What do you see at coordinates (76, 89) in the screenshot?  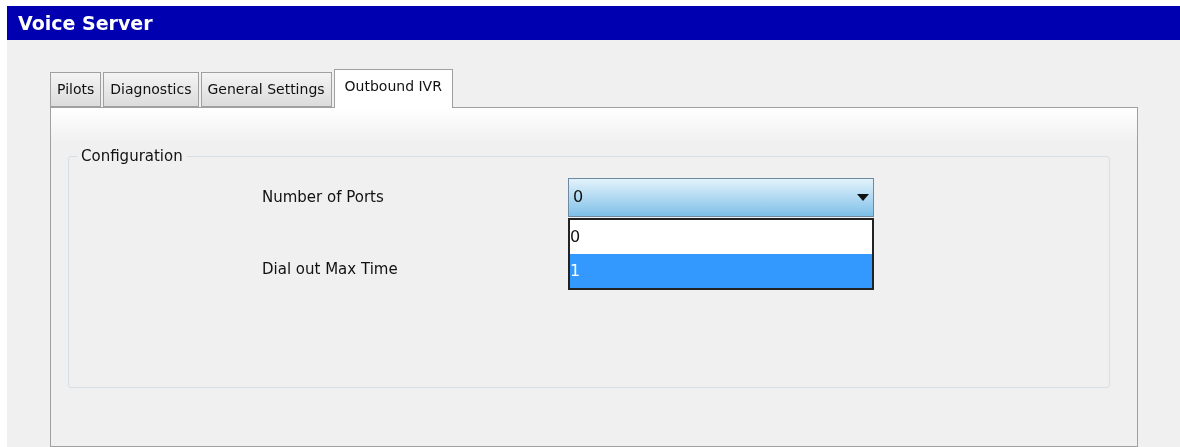 I see `tab: Pilots` at bounding box center [76, 89].